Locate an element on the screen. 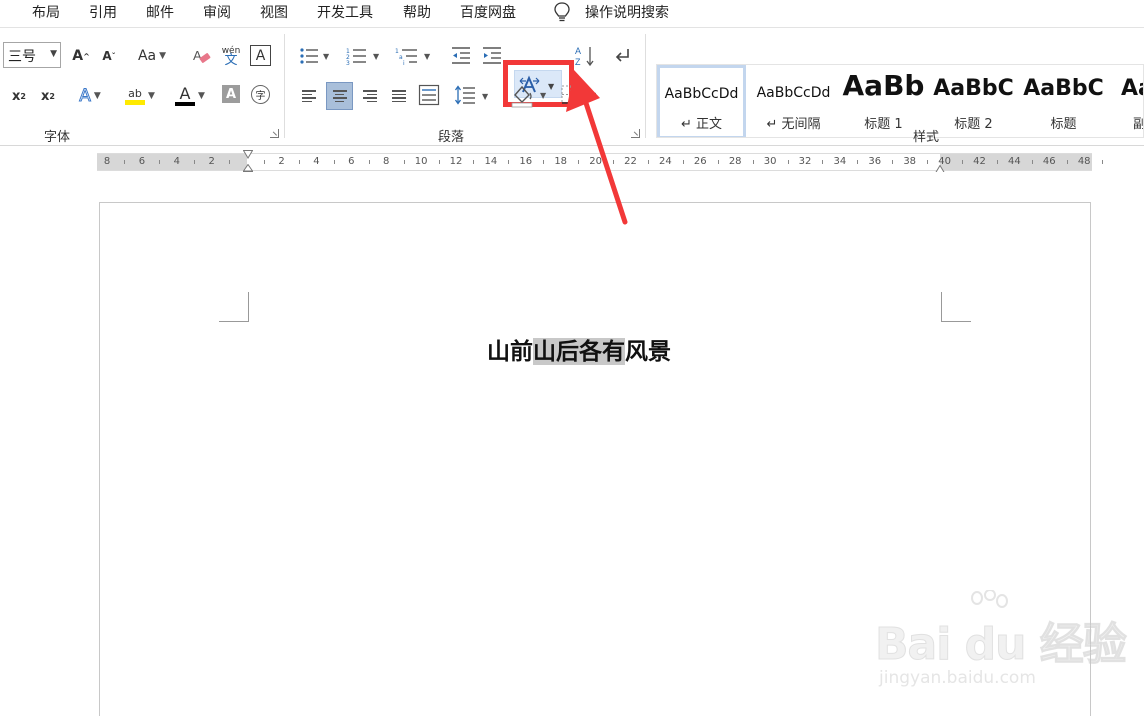 This screenshot has width=1144, height=716. baidu-jingyan-watermark: Bai du 经验 jingyan.baidu.com is located at coordinates (1001, 645).